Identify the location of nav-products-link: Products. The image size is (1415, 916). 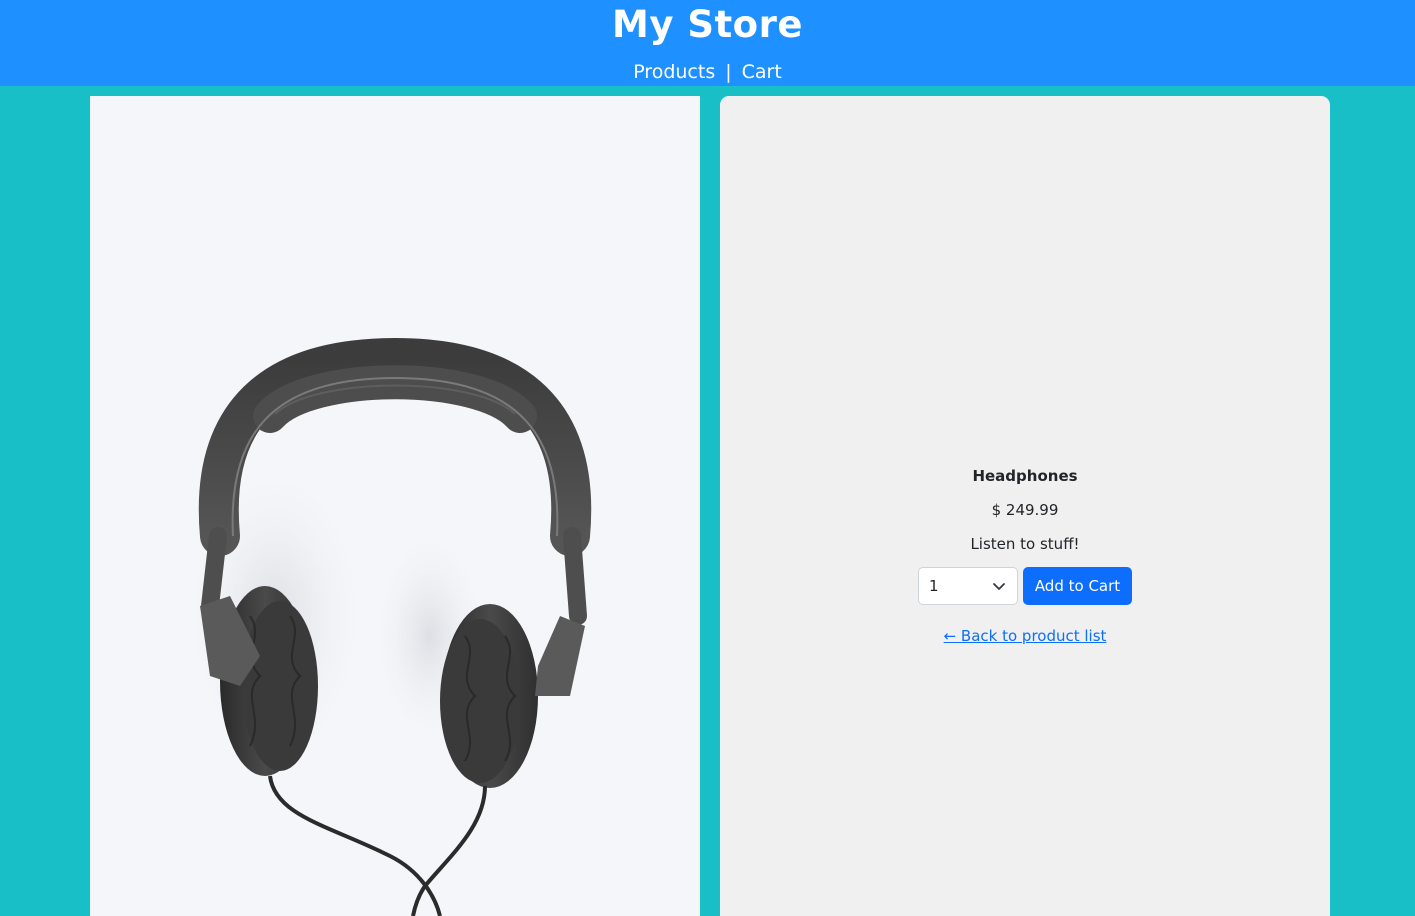
(674, 72).